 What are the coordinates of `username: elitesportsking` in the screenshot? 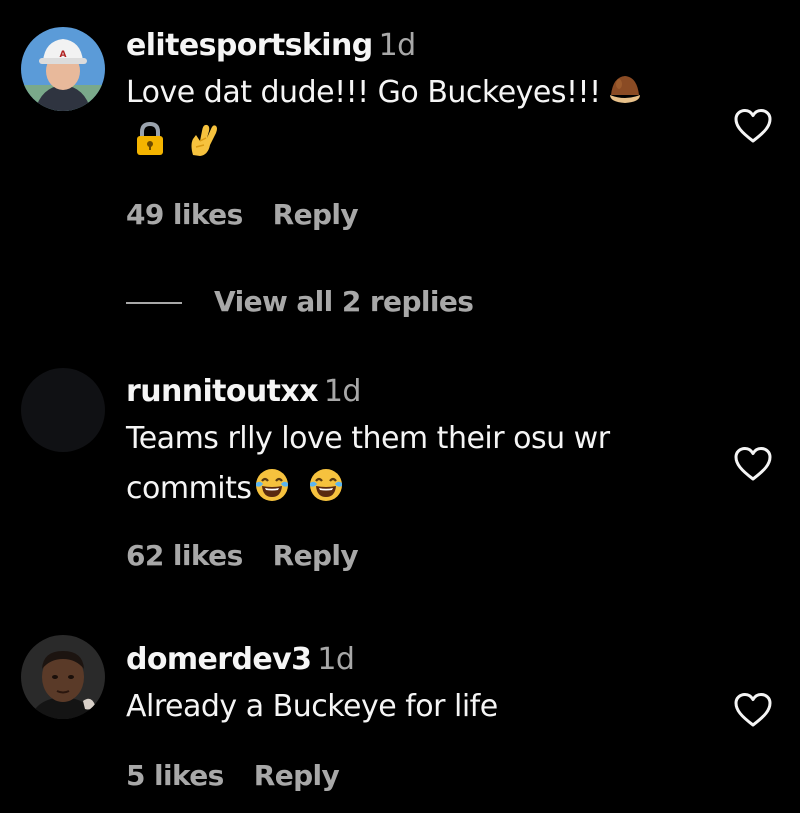 It's located at (249, 45).